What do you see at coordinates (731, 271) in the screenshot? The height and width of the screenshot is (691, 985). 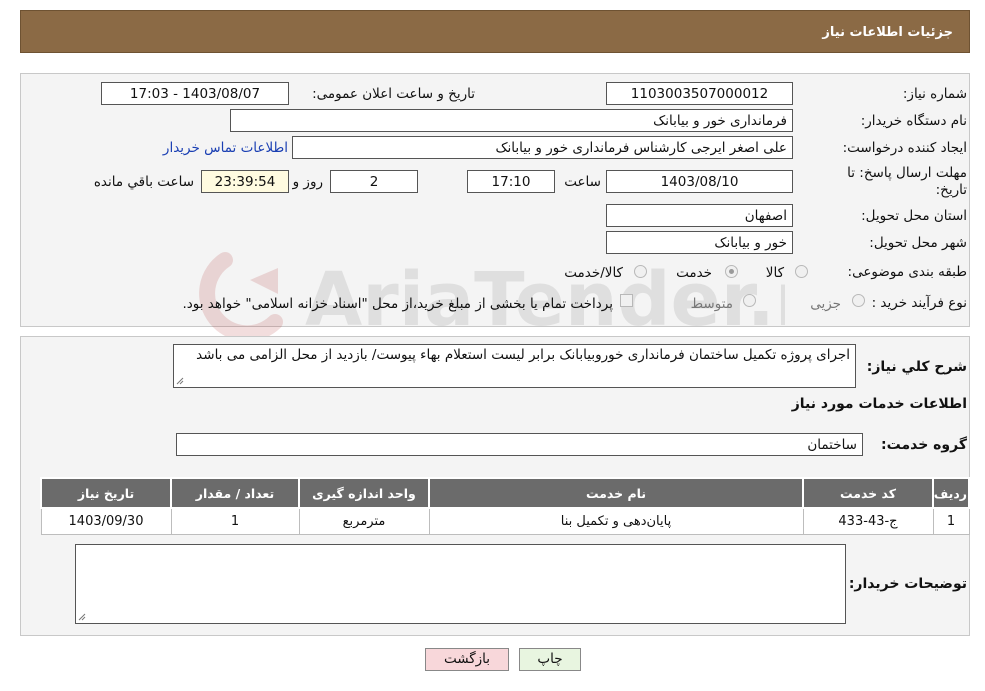 I see `category-service-radio` at bounding box center [731, 271].